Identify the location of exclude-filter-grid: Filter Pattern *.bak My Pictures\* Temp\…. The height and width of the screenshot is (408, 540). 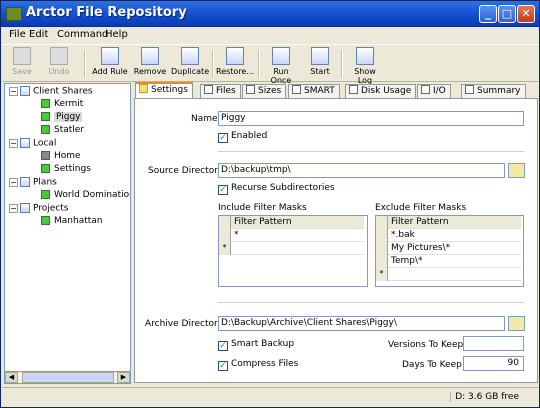
(449, 251).